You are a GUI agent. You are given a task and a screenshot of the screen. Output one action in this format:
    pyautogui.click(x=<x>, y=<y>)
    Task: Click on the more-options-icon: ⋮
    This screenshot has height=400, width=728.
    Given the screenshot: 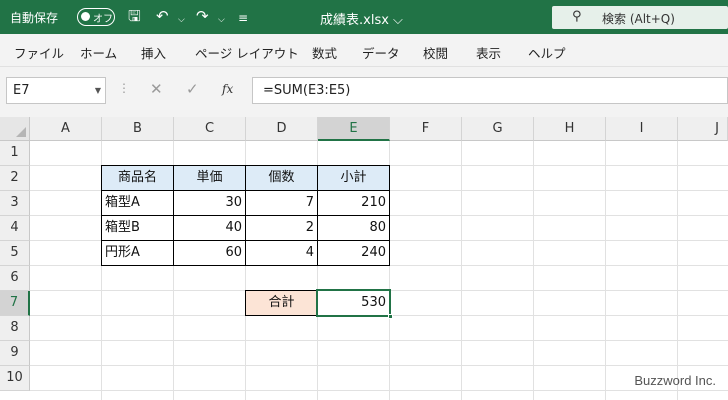 What is the action you would take?
    pyautogui.click(x=124, y=88)
    